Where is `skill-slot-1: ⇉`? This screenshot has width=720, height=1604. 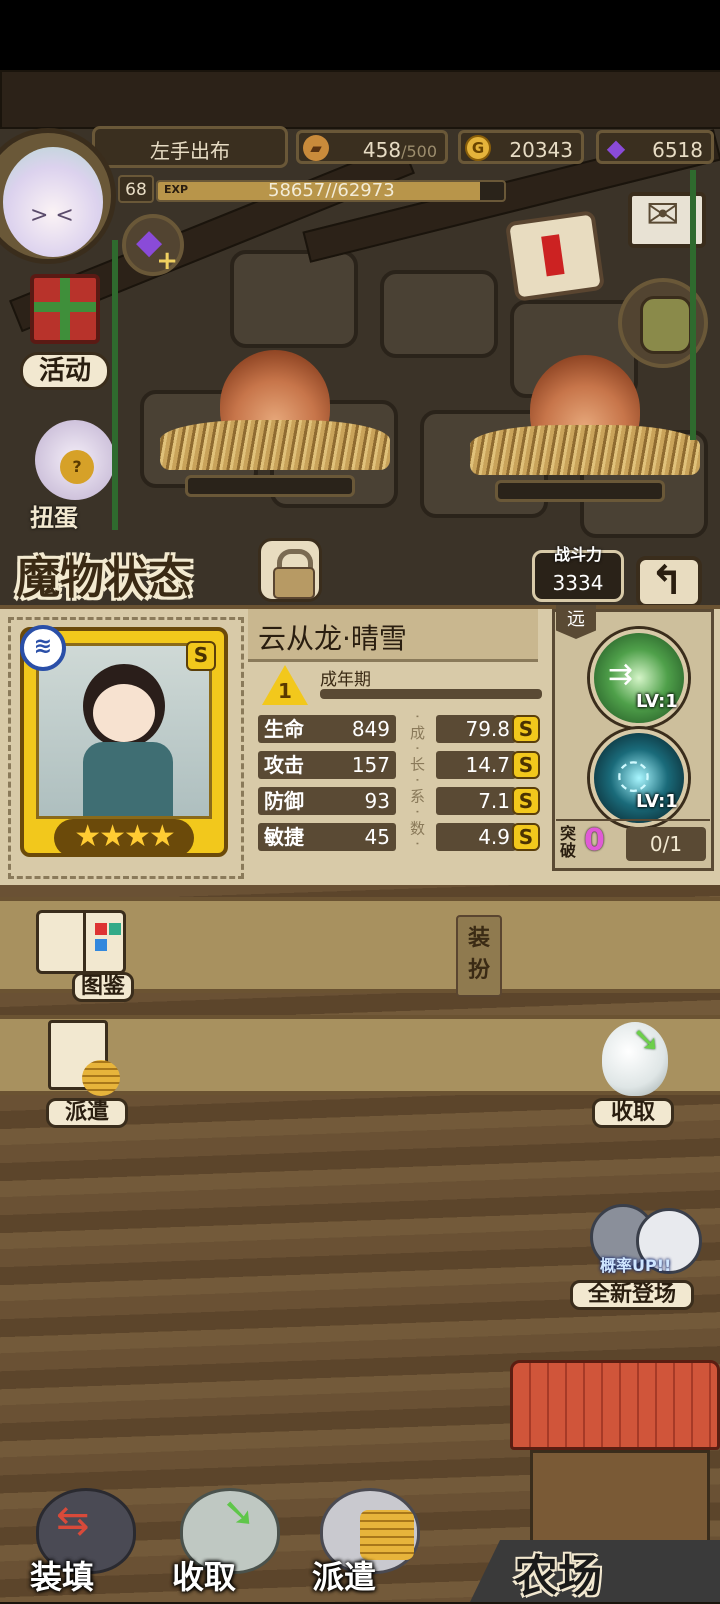 skill-slot-1: ⇉ is located at coordinates (639, 678).